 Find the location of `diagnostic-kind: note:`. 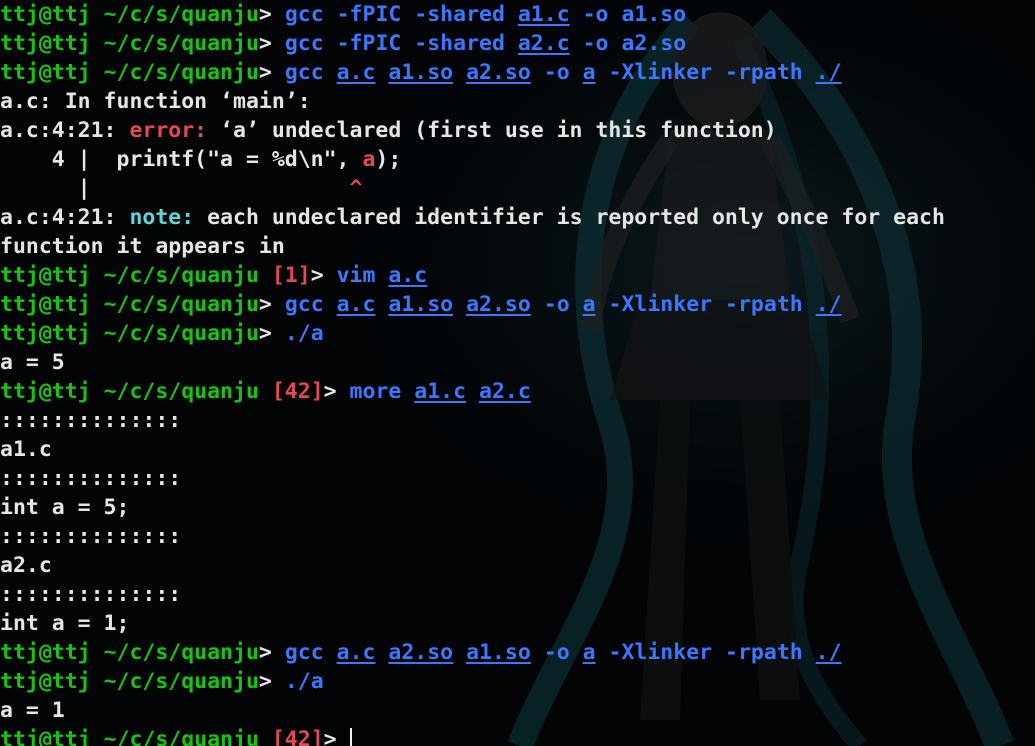

diagnostic-kind: note: is located at coordinates (162, 217).